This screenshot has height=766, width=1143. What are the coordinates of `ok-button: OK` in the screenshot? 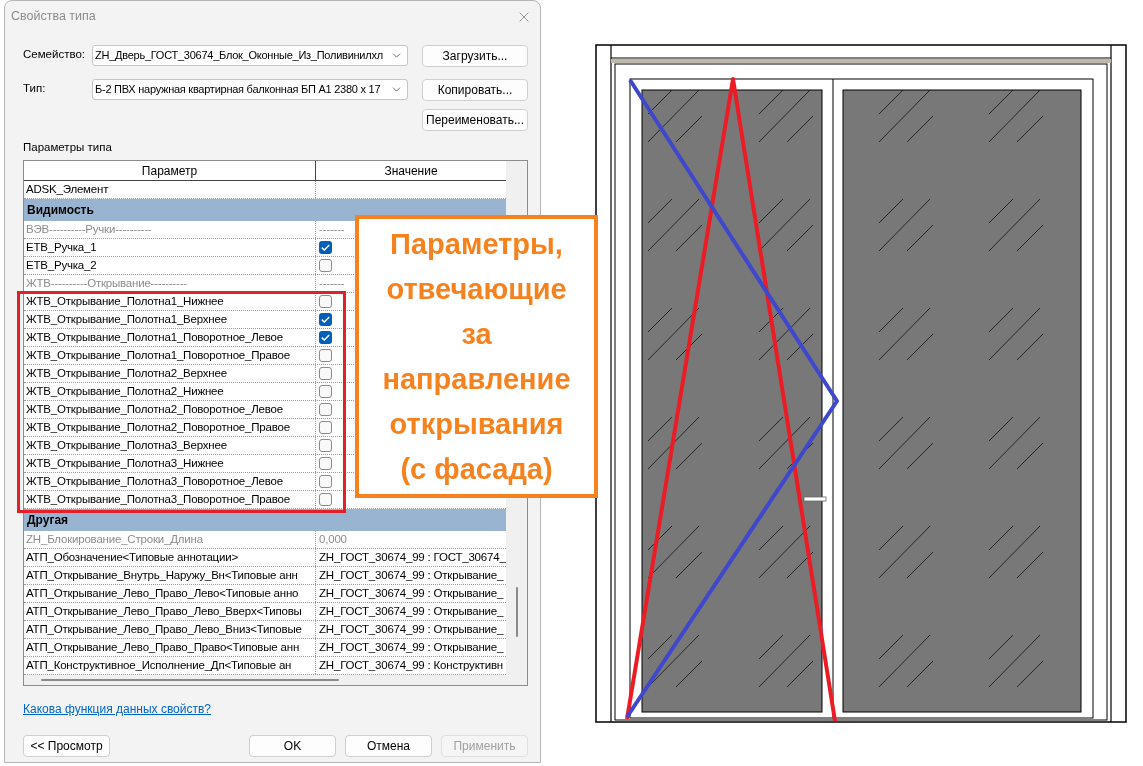 It's located at (292, 746).